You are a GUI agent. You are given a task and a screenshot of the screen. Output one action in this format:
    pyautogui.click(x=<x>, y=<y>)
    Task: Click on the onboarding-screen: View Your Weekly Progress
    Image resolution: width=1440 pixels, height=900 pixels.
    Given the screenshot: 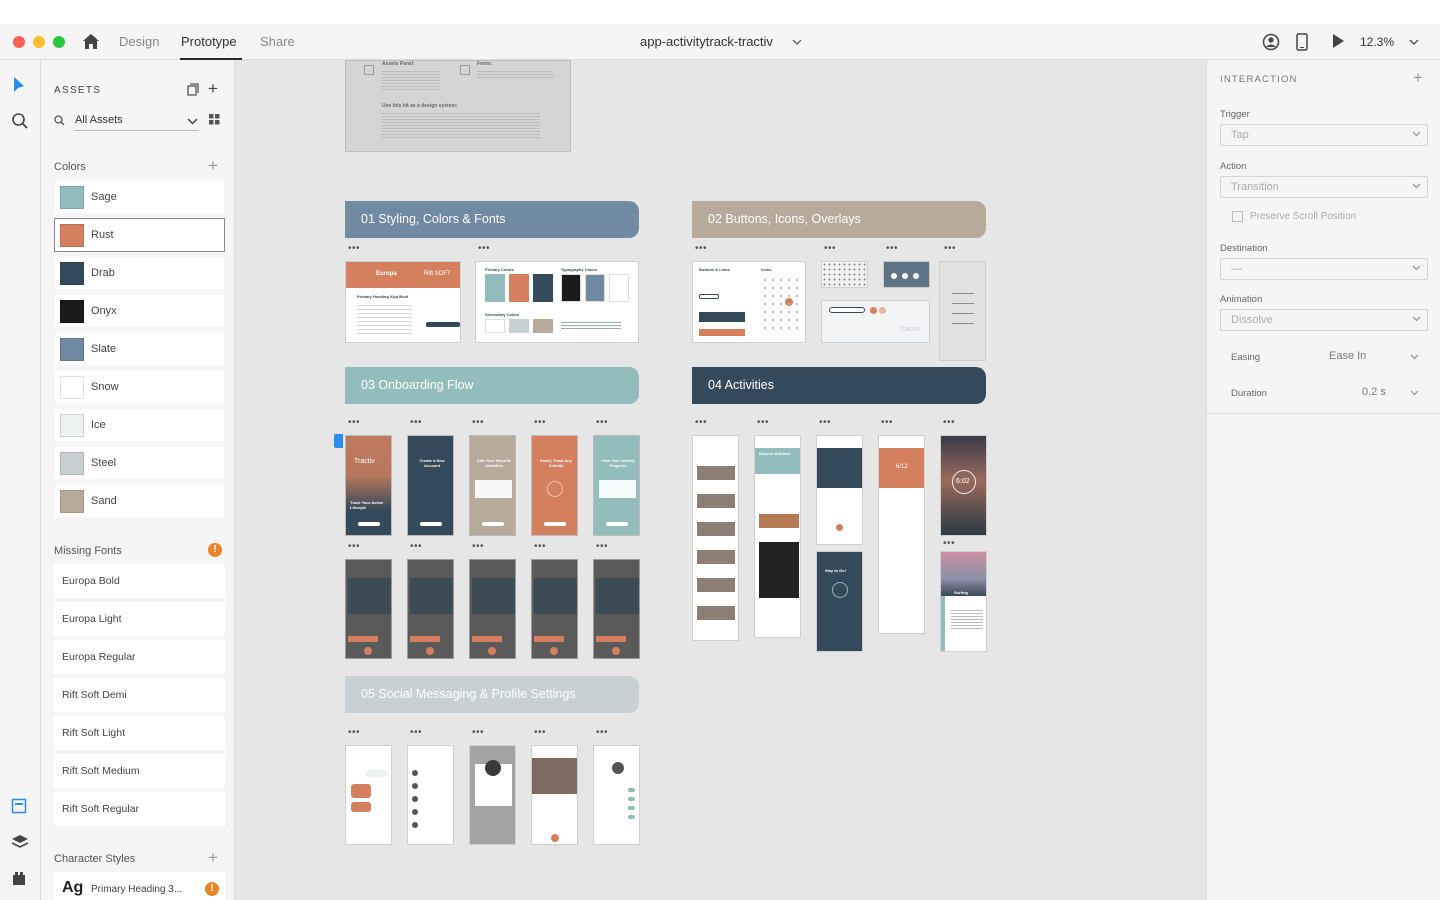 What is the action you would take?
    pyautogui.click(x=616, y=485)
    